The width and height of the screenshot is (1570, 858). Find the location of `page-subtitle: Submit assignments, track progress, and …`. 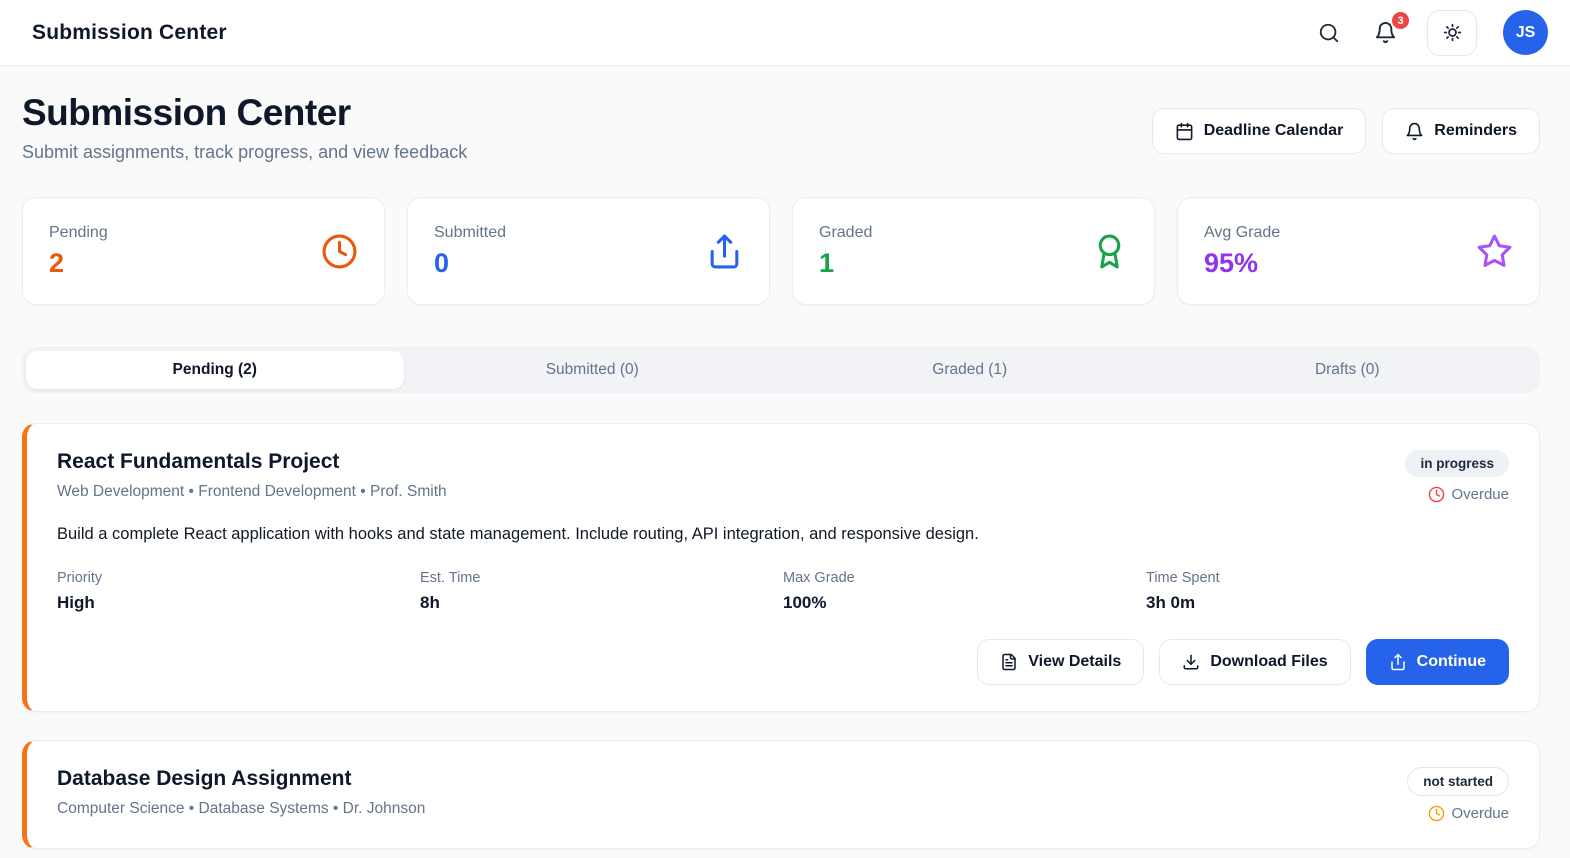

page-subtitle: Submit assignments, track progress, and … is located at coordinates (245, 152).